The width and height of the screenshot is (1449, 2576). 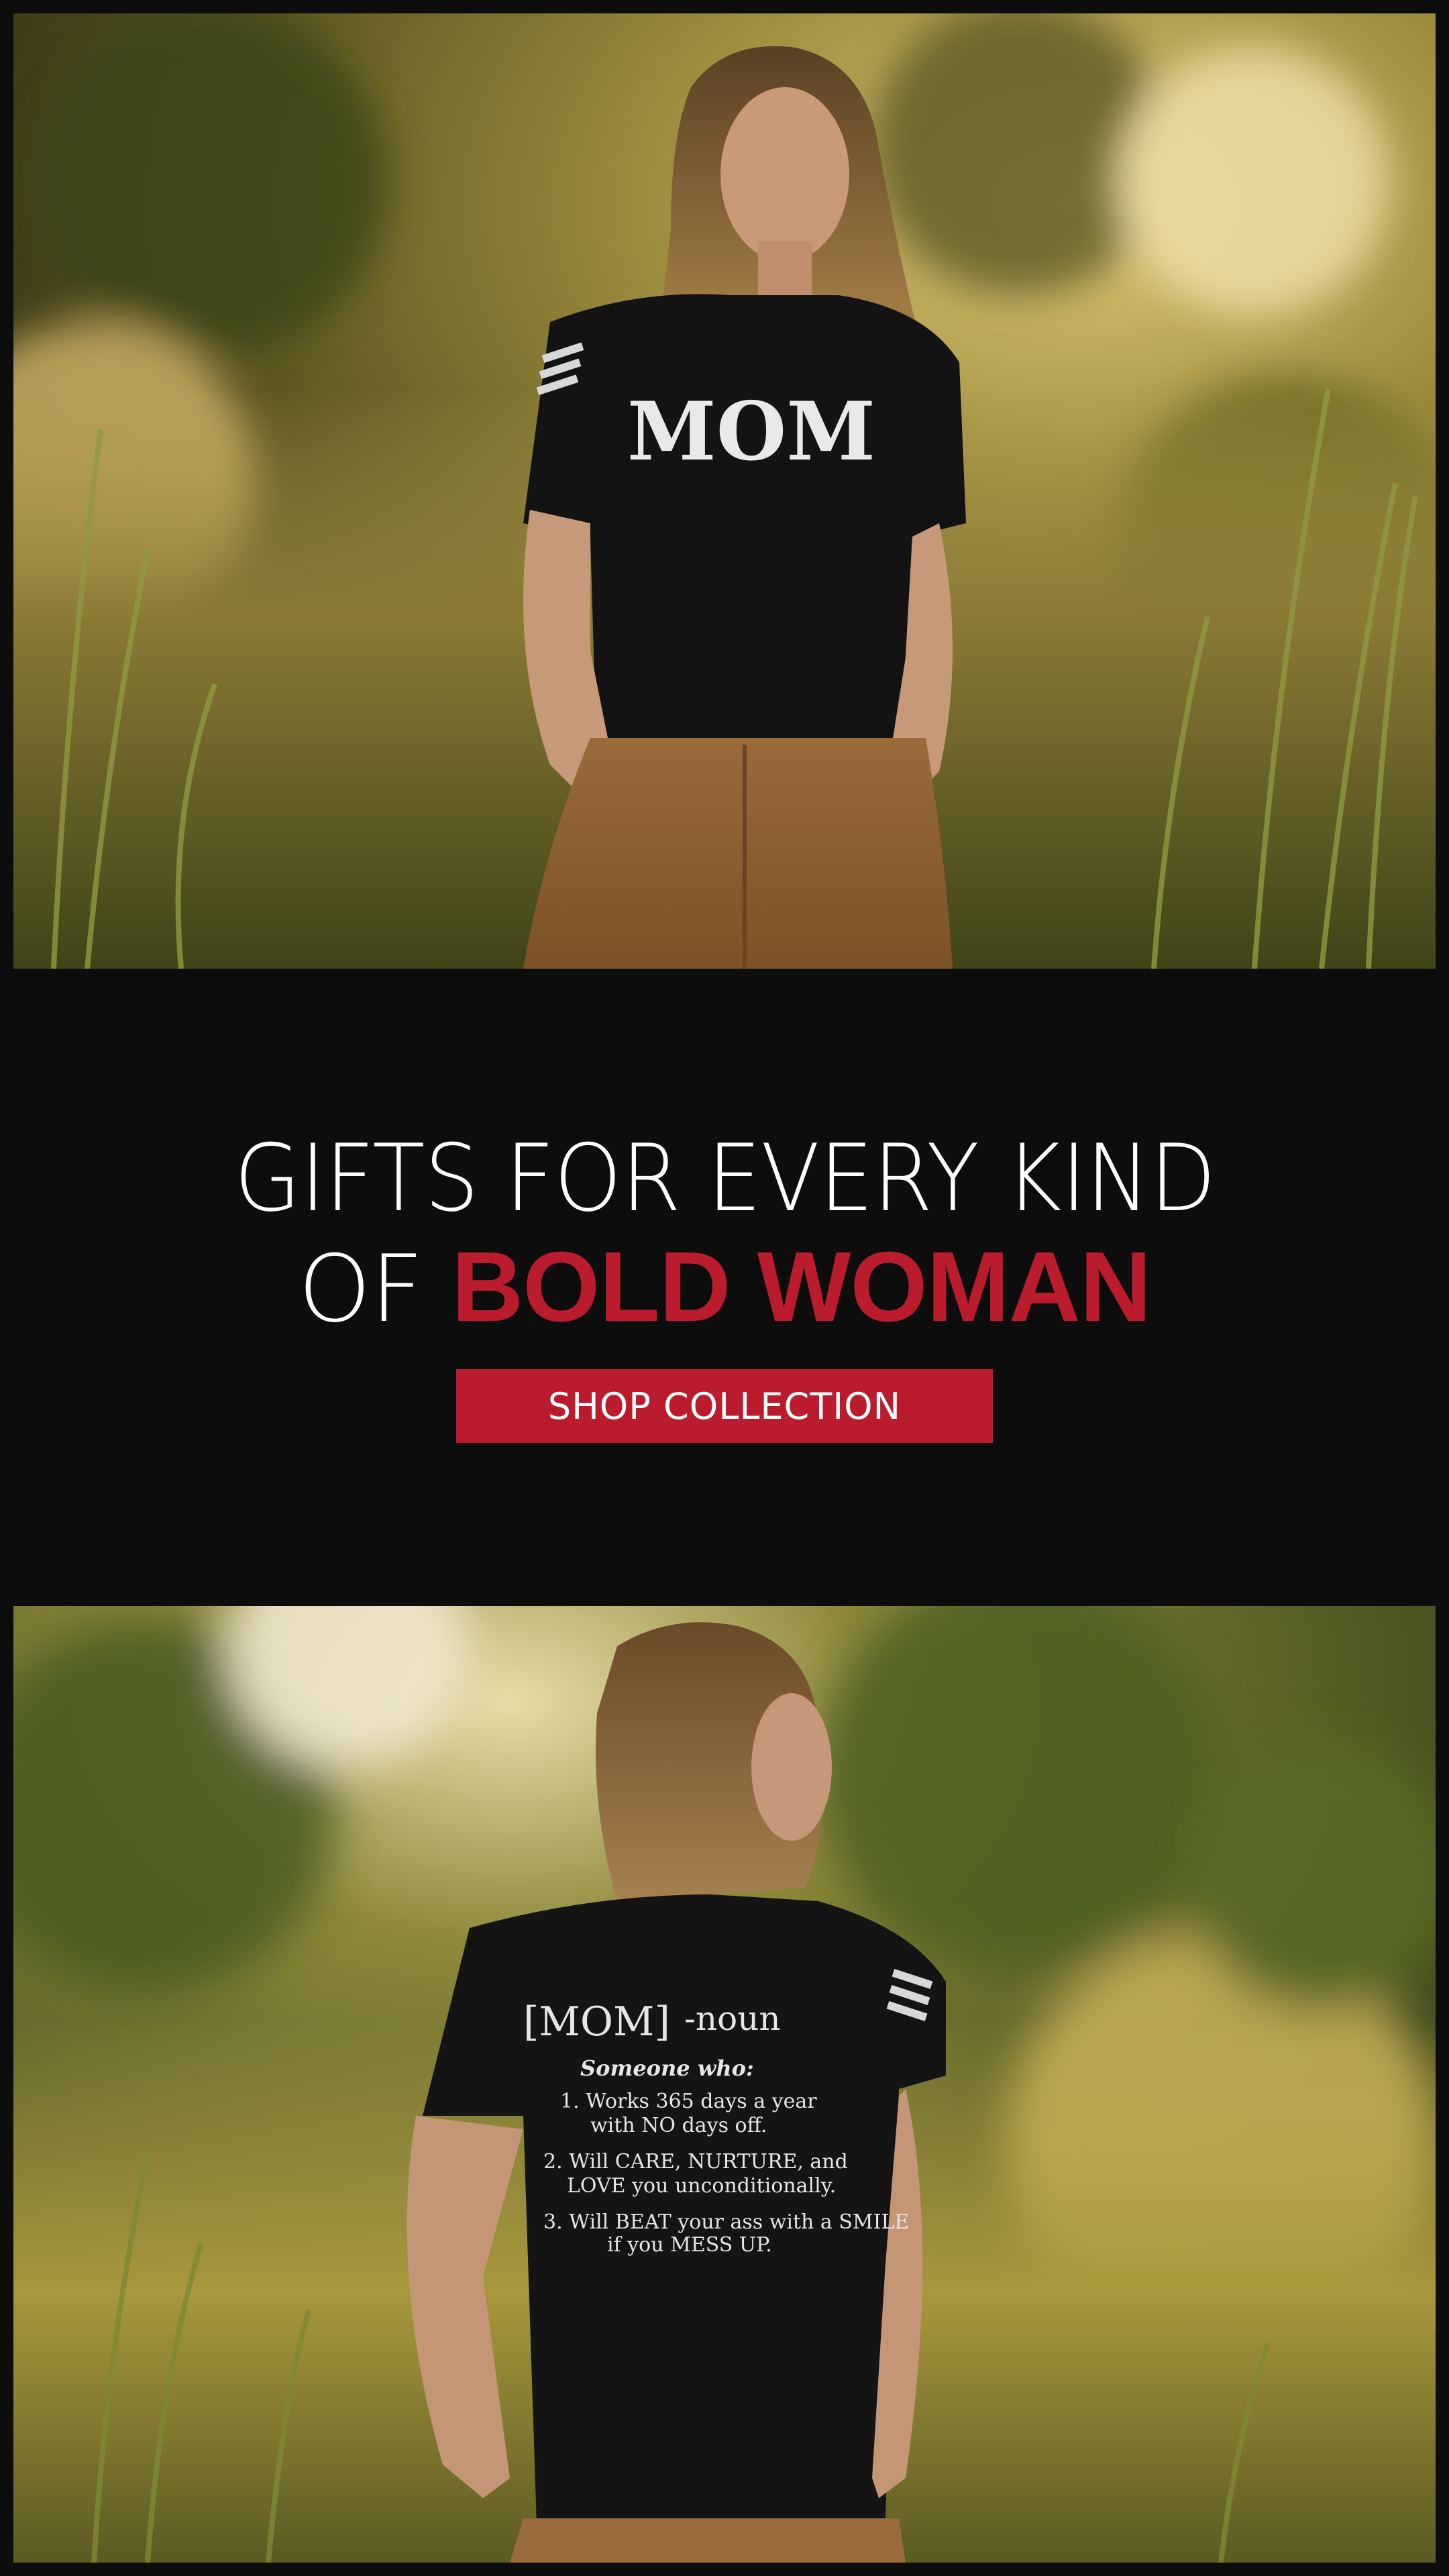 I want to click on headline-line-2: OF BOLD WOMAN, so click(x=724, y=1288).